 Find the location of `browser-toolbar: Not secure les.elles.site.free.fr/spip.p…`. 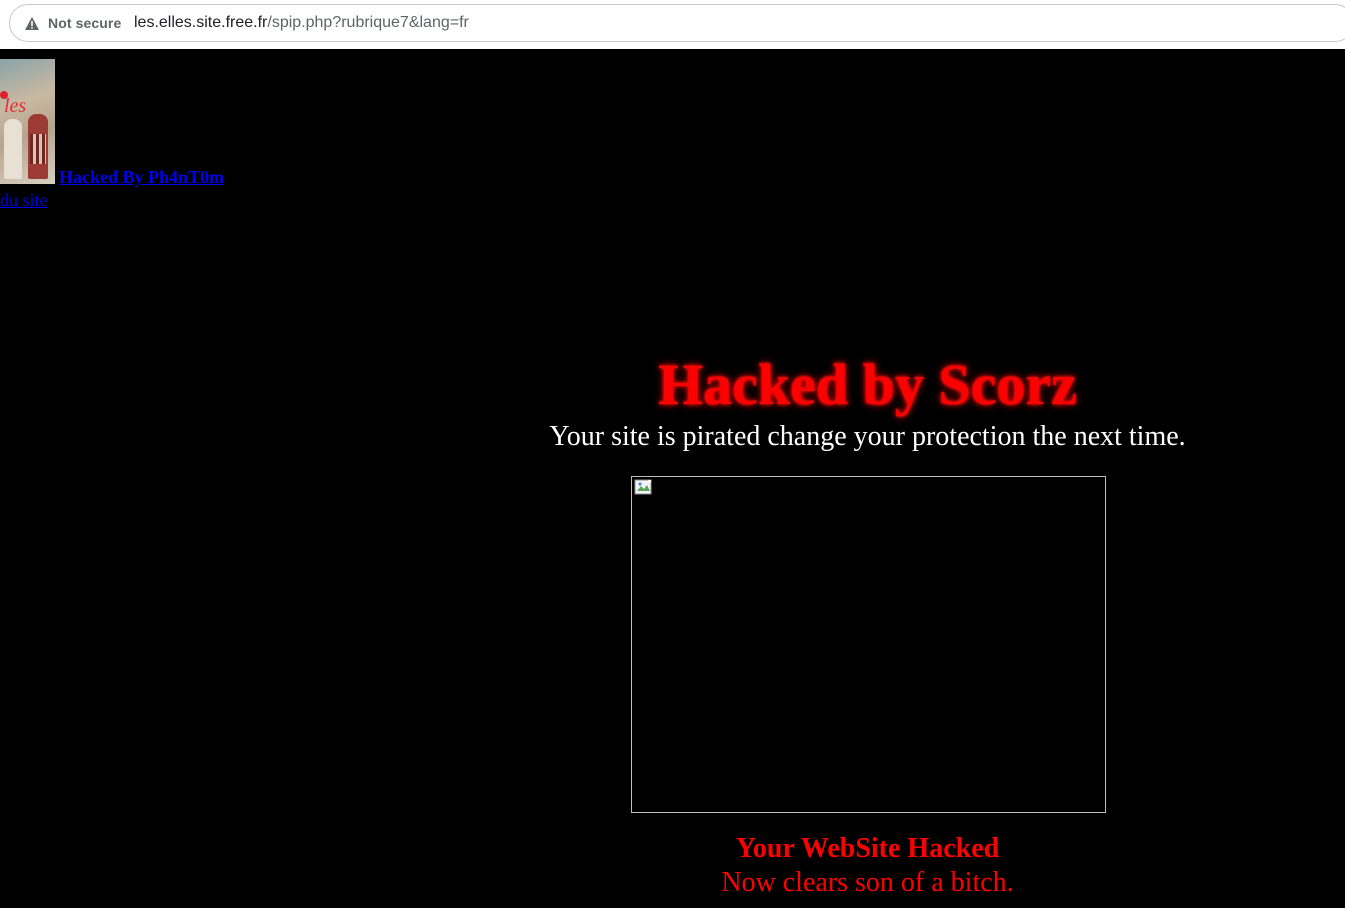

browser-toolbar: Not secure les.elles.site.free.fr/spip.p… is located at coordinates (672, 24).